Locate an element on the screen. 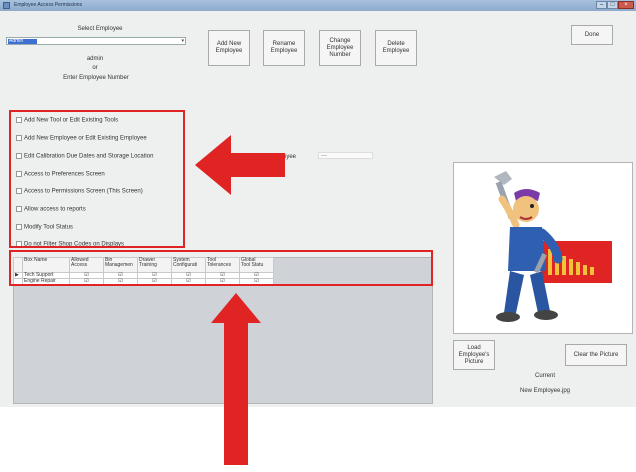  delete-employee-button: Delete Employee is located at coordinates (396, 48).